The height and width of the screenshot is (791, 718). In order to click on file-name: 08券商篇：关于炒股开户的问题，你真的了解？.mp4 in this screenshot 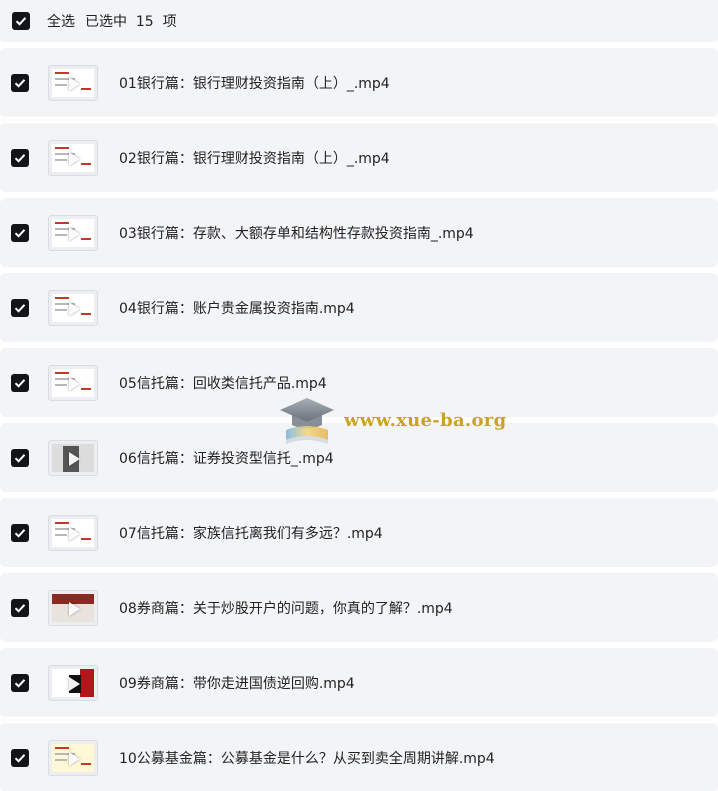, I will do `click(286, 608)`.